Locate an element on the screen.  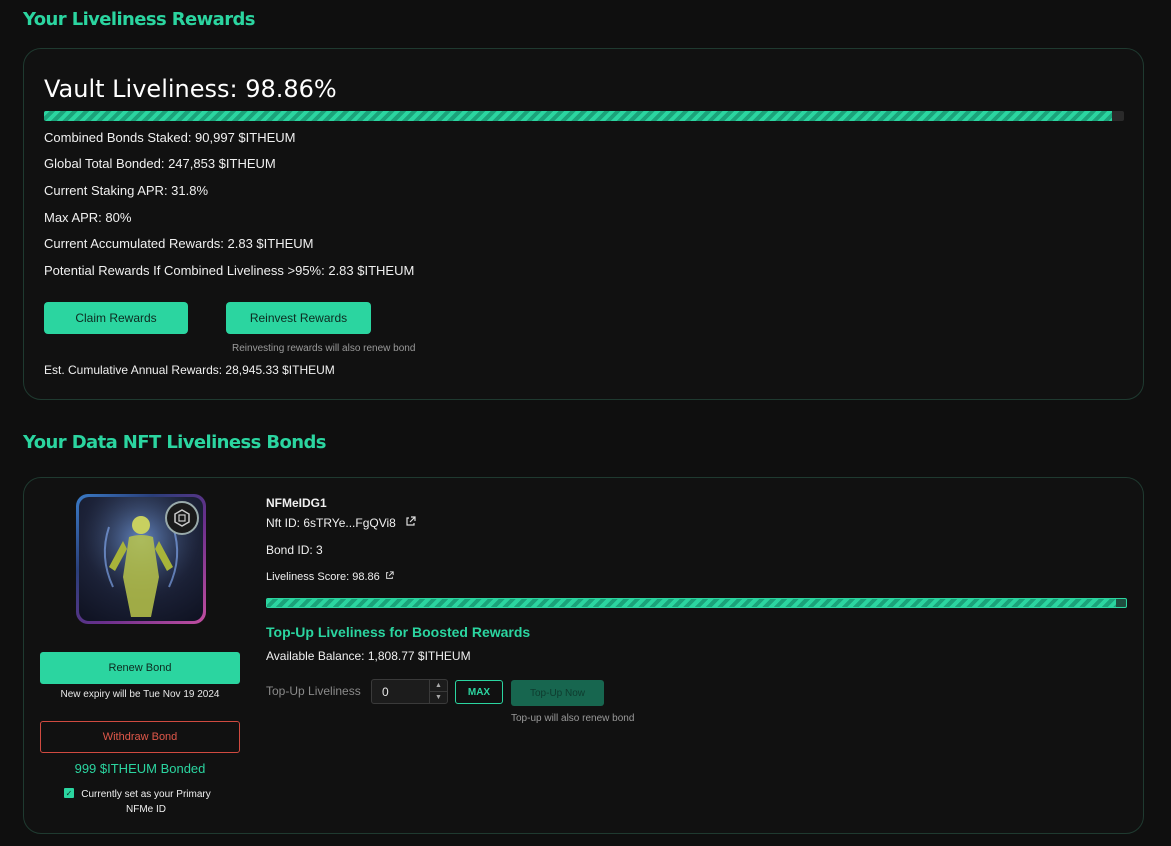
primary-nfme-note: Currently set as your Primary NFMe ID is located at coordinates (146, 802).